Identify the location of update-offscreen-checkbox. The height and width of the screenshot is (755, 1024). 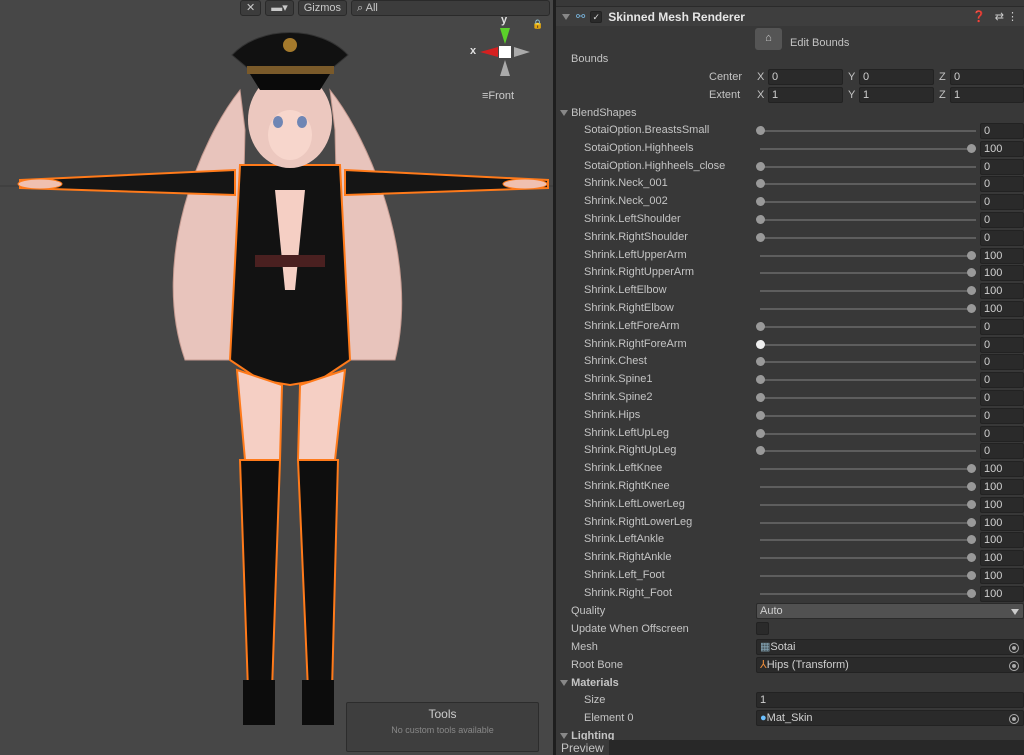
(762, 628).